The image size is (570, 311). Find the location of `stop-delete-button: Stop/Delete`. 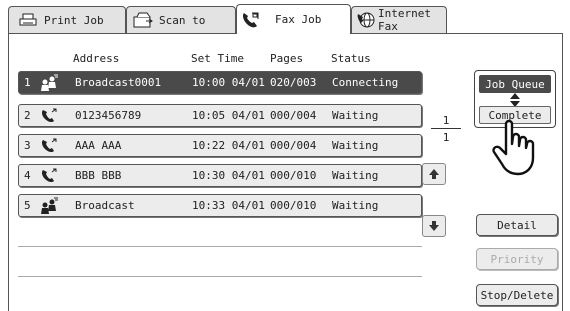

stop-delete-button: Stop/Delete is located at coordinates (517, 295).